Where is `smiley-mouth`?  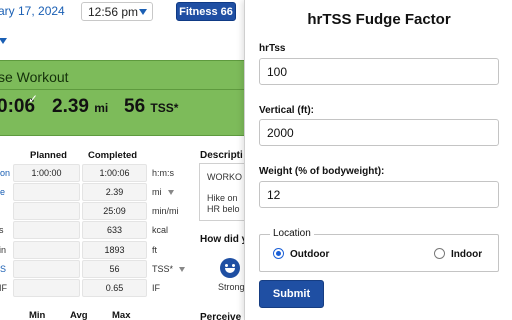
smiley-mouth is located at coordinates (230, 270).